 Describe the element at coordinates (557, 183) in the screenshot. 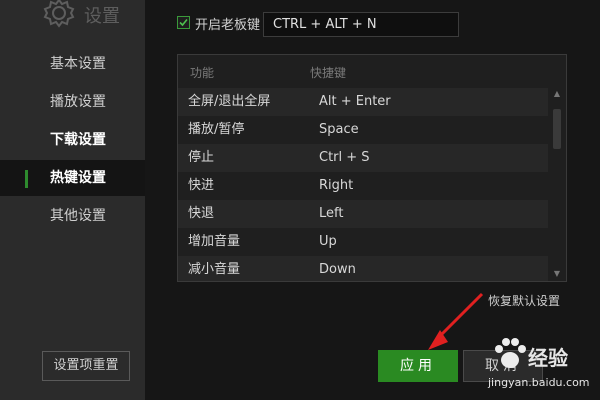

I see `table-scrollbar: ▲ ▼` at that location.